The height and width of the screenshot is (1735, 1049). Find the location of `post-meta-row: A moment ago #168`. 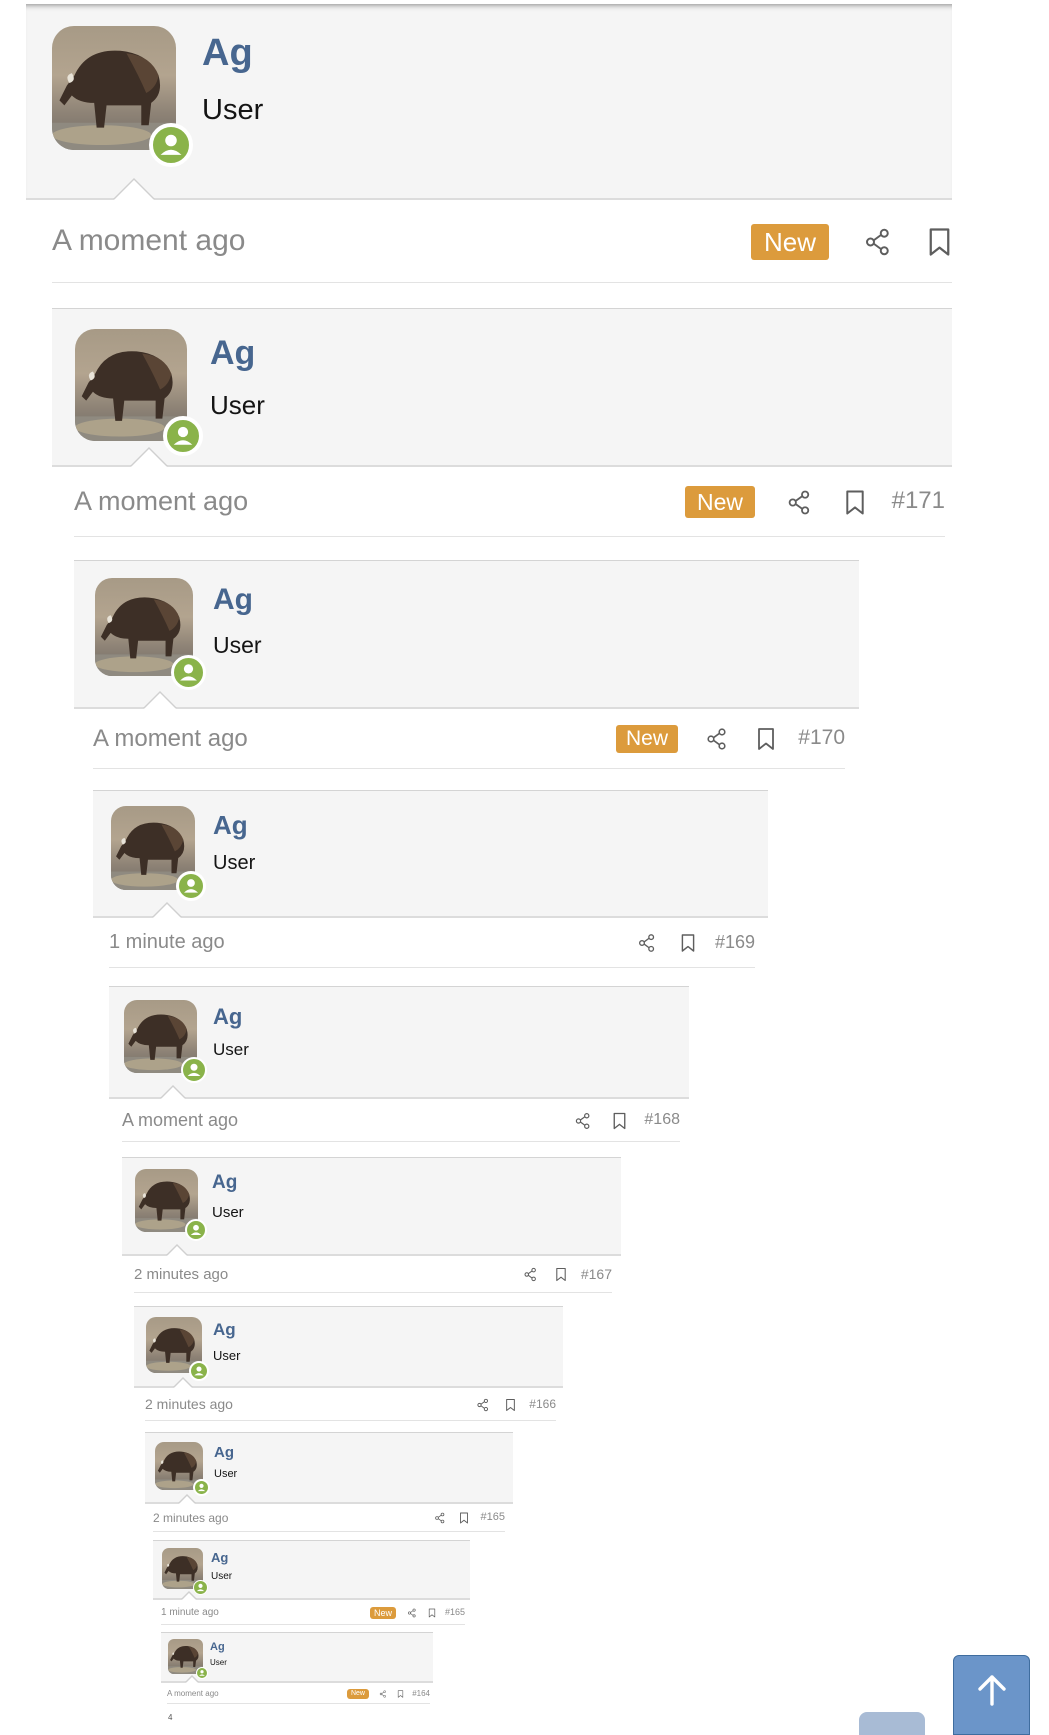

post-meta-row: A moment ago #168 is located at coordinates (401, 1120).